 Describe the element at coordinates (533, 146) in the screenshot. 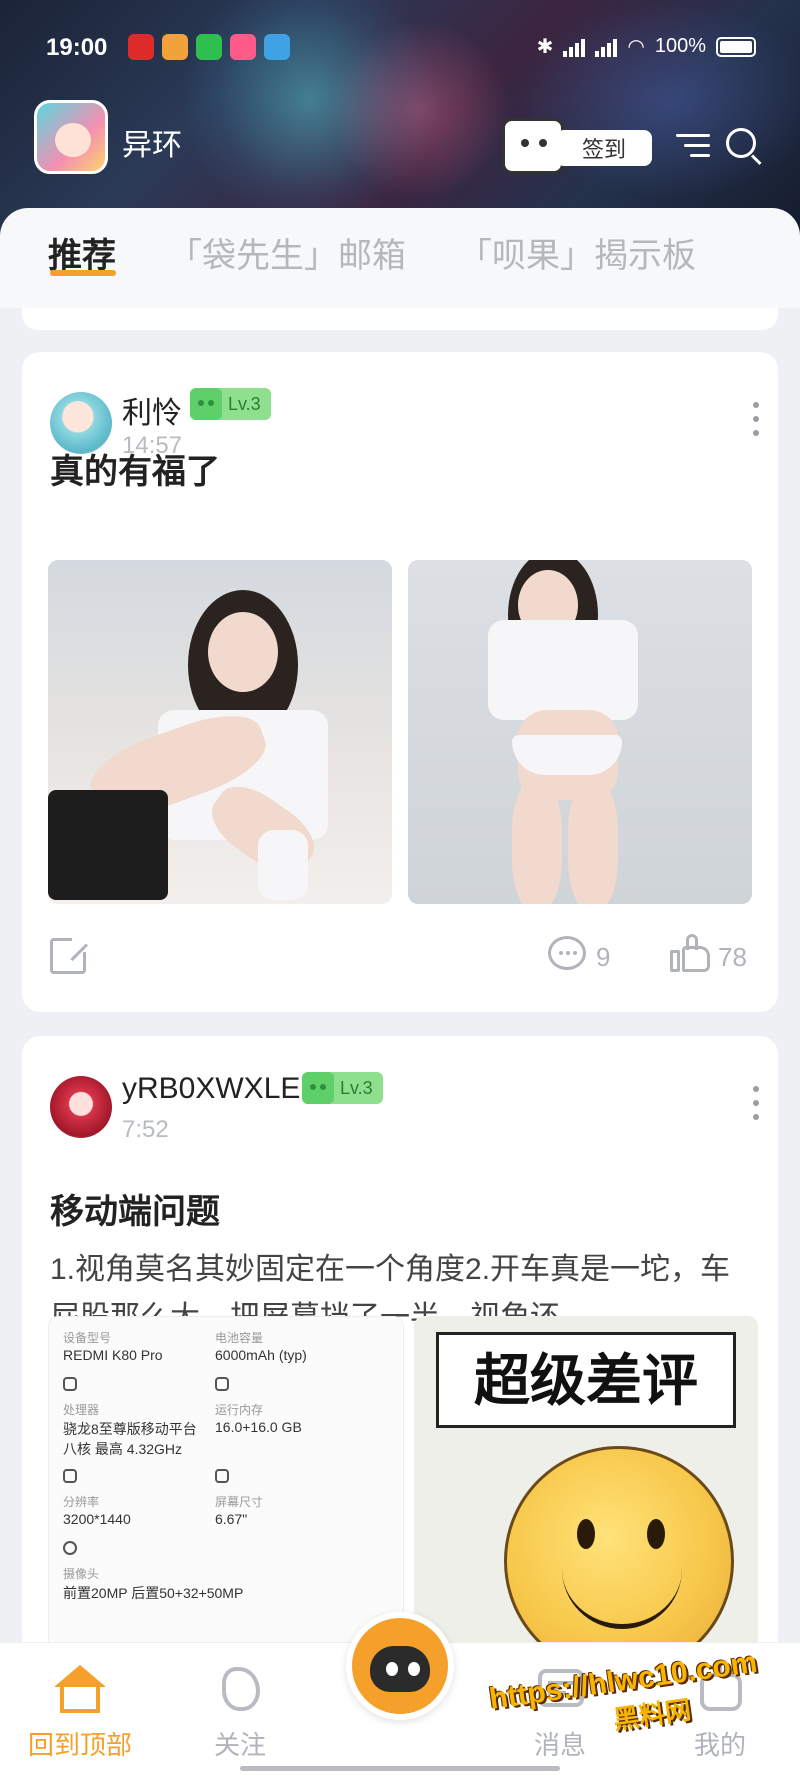

I see `robot-icon` at that location.